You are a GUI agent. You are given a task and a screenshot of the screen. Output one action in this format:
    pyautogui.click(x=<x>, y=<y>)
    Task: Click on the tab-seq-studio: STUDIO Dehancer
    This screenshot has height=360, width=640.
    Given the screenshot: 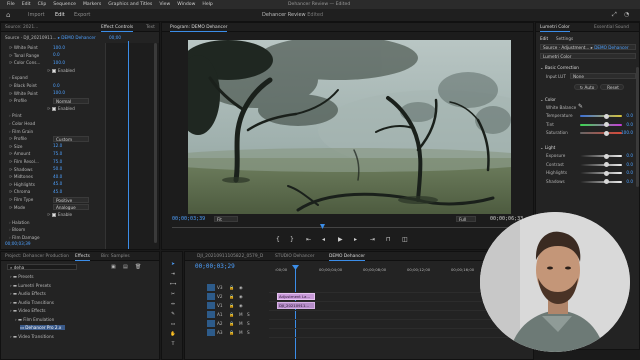 What is the action you would take?
    pyautogui.click(x=294, y=256)
    